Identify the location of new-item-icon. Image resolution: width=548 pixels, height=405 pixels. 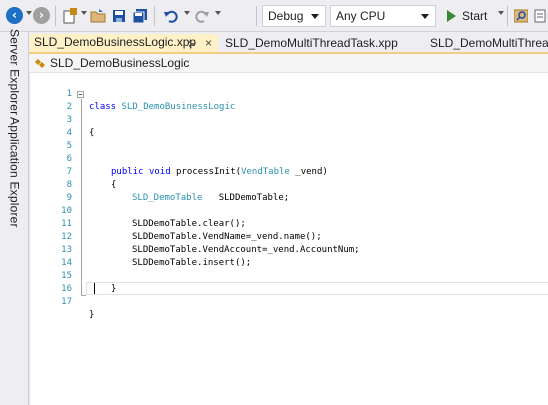
(70, 16).